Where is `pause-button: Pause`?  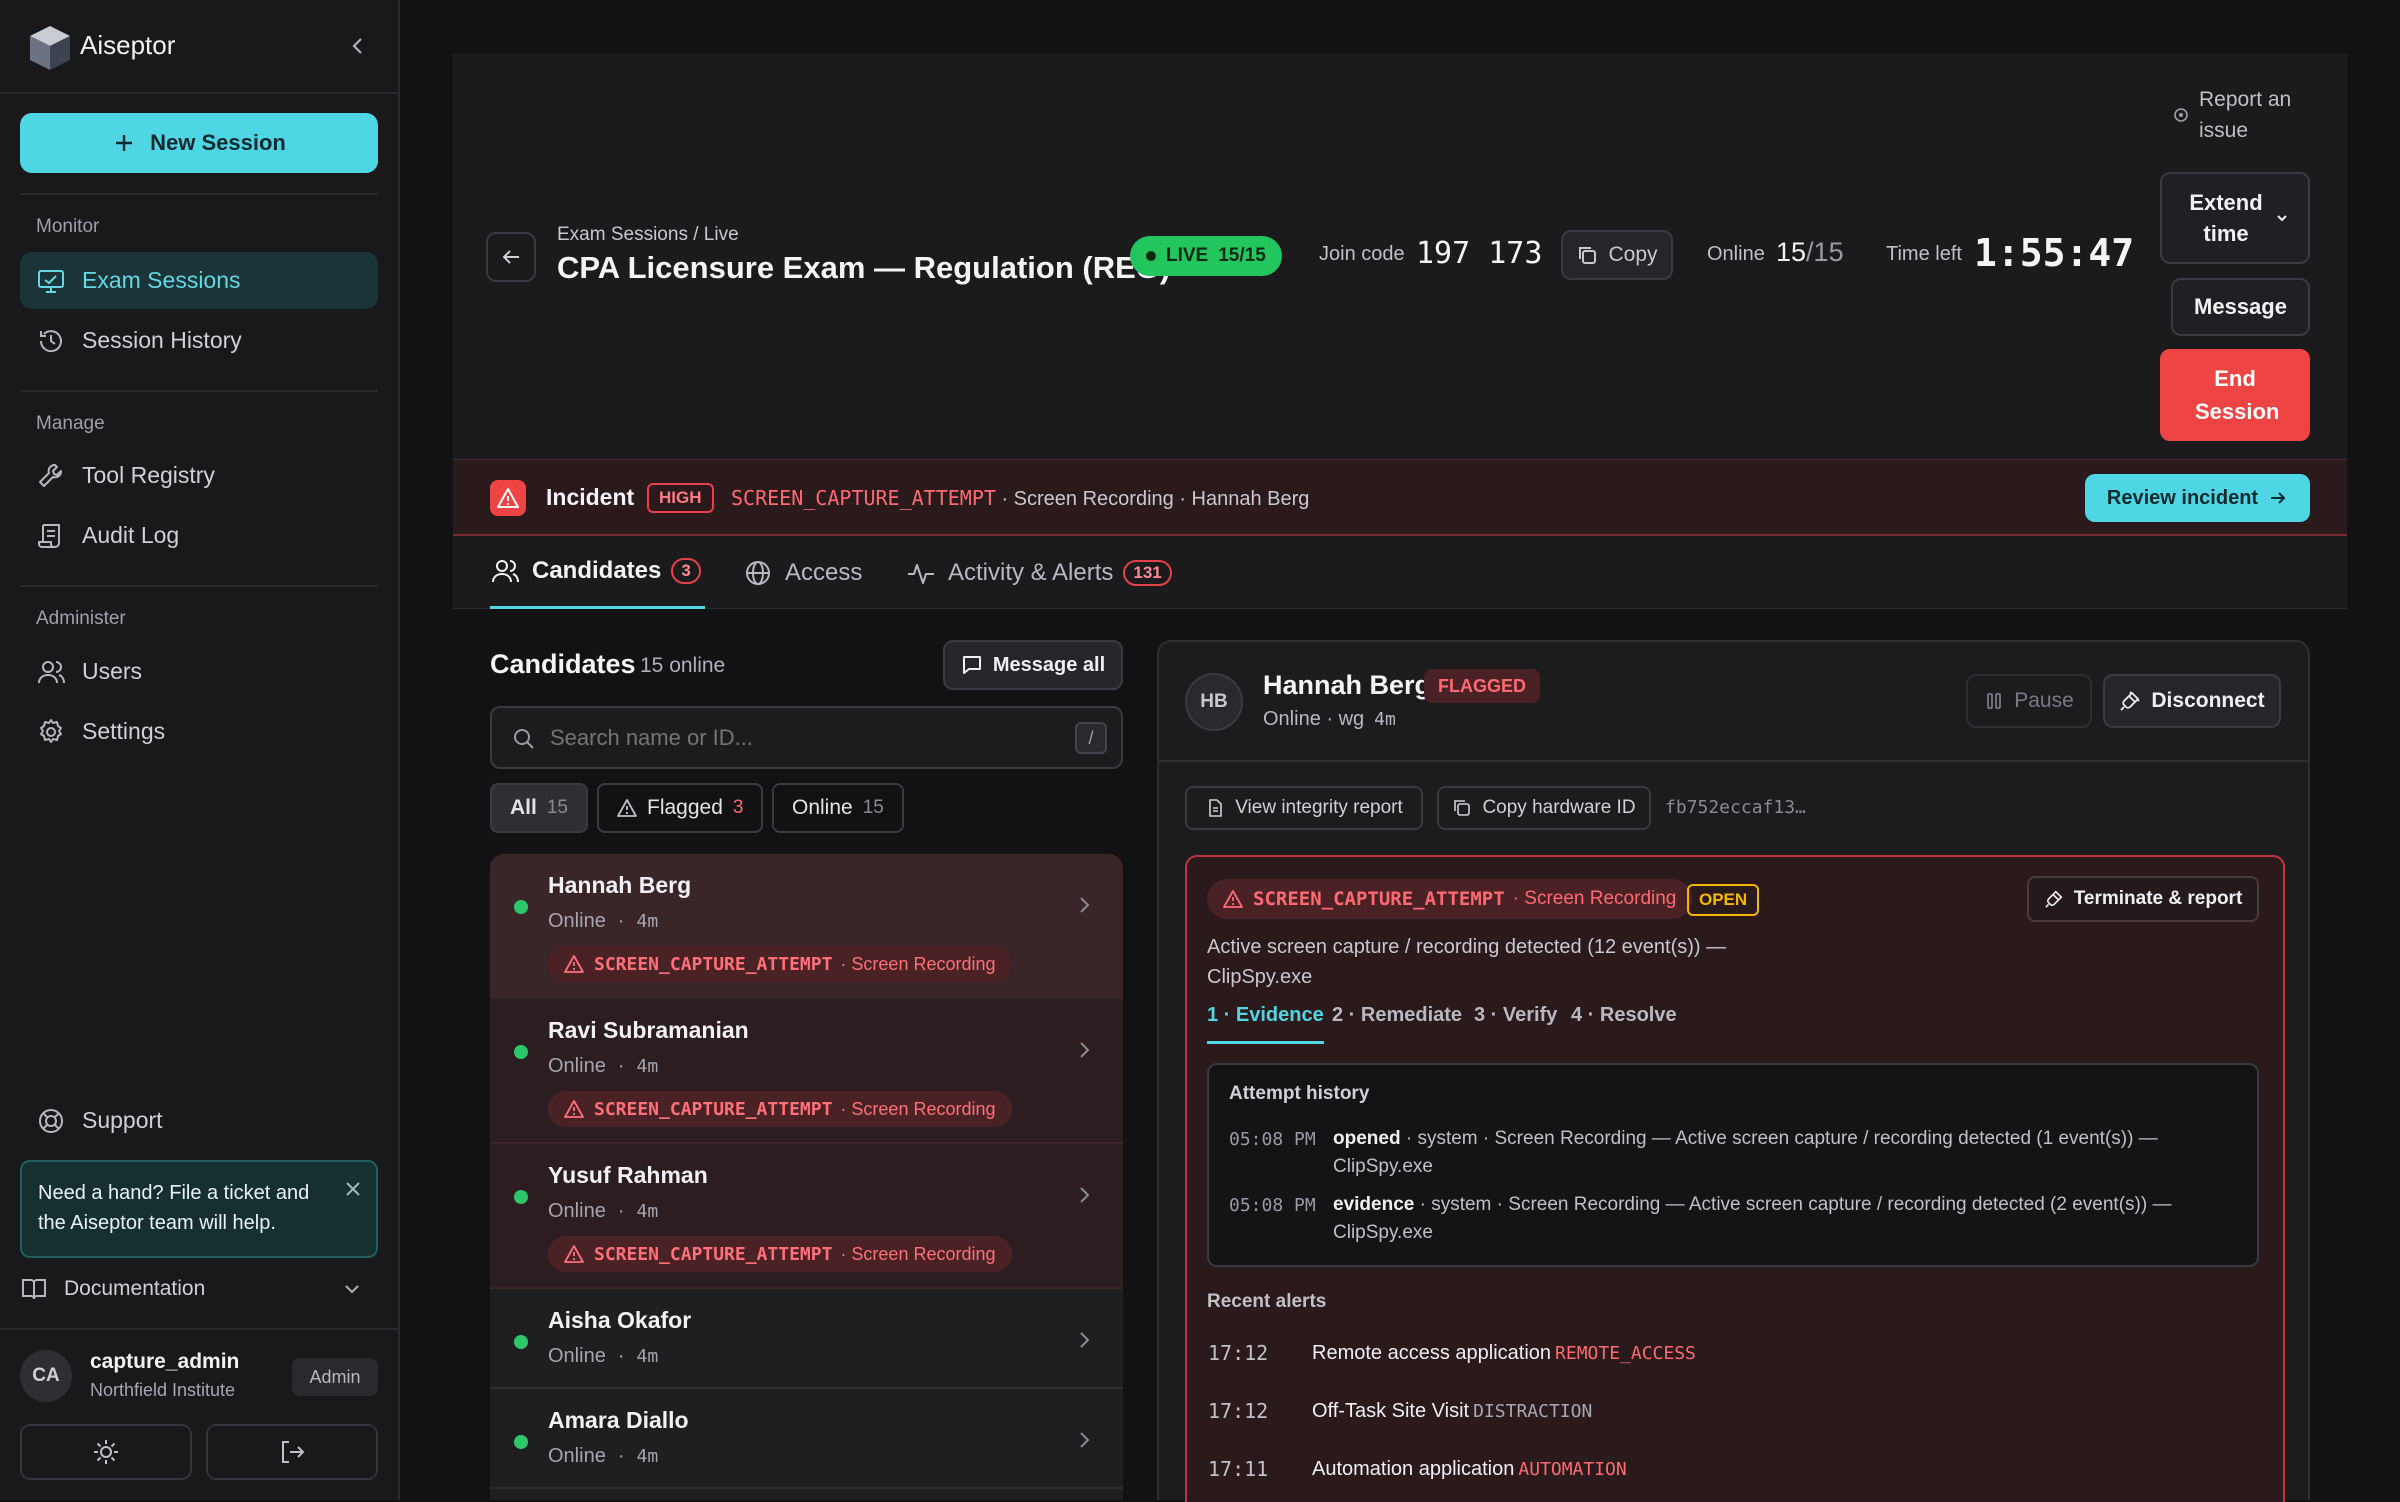
pause-button: Pause is located at coordinates (2029, 701).